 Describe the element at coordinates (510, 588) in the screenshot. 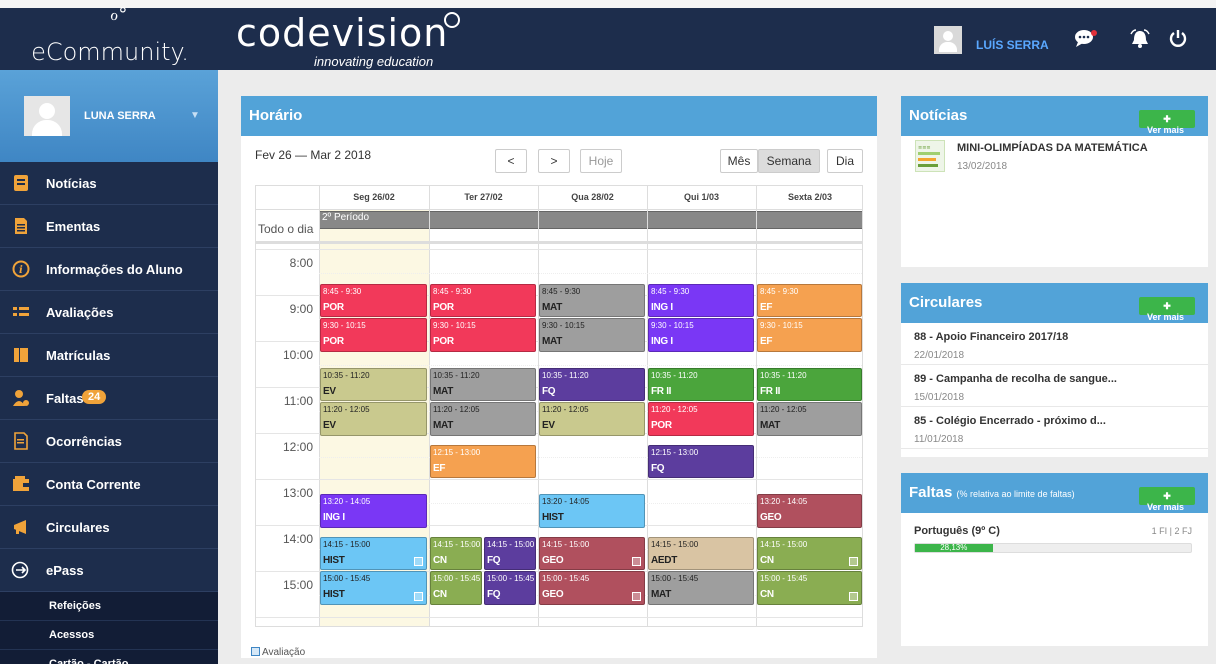

I see `class-event: 15:00 - 15:45 FQ` at that location.